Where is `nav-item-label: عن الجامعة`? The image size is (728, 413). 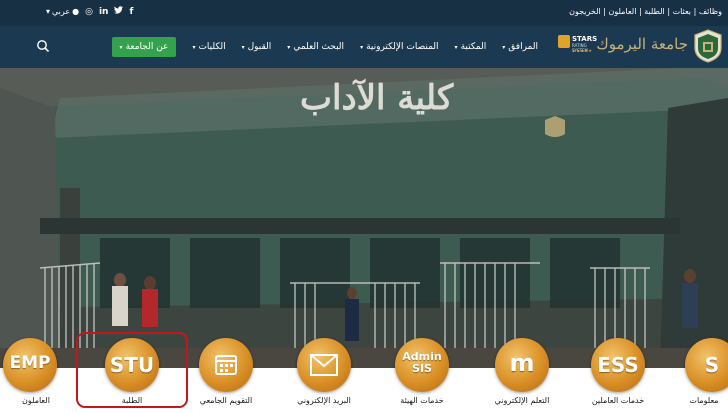
nav-item-label: عن الجامعة is located at coordinates (147, 47).